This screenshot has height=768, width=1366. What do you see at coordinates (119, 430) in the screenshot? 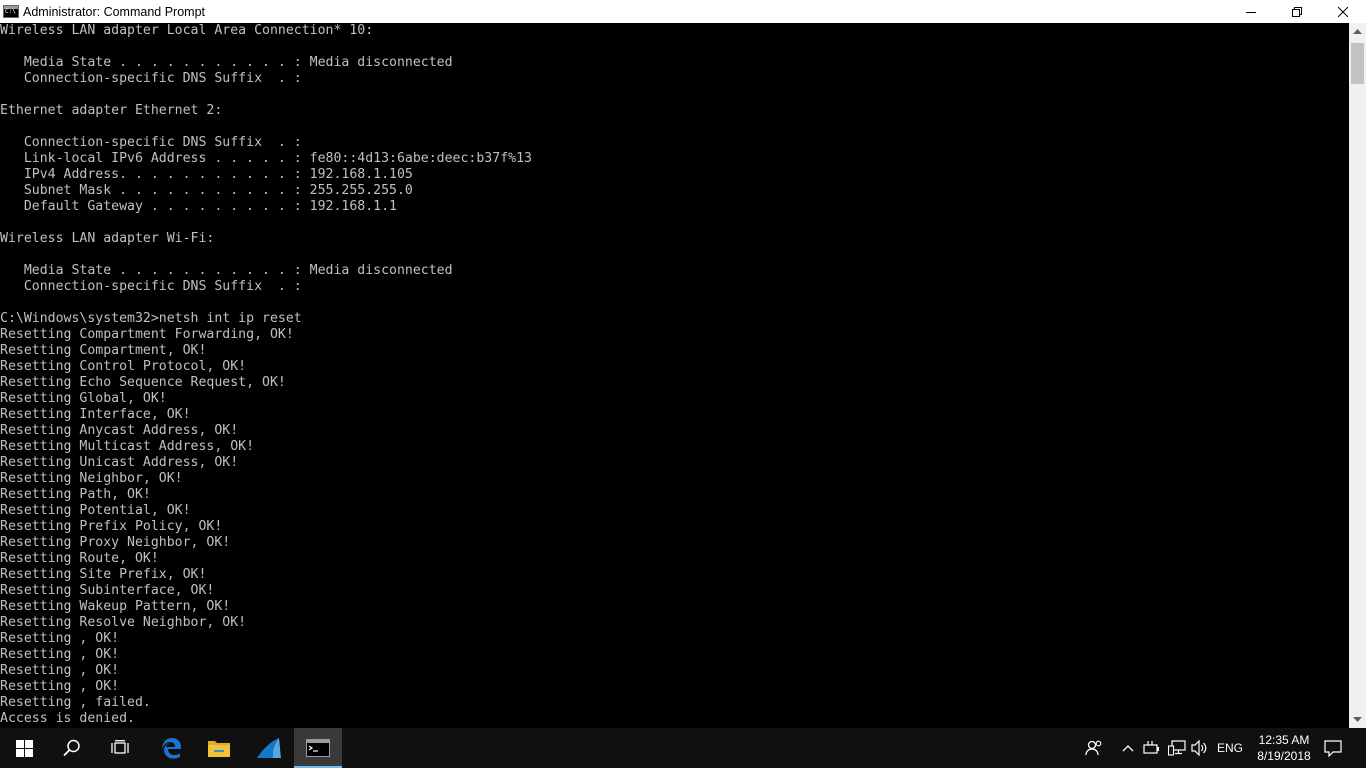
I see `console-line: Resetting Anycast Address, OK!` at bounding box center [119, 430].